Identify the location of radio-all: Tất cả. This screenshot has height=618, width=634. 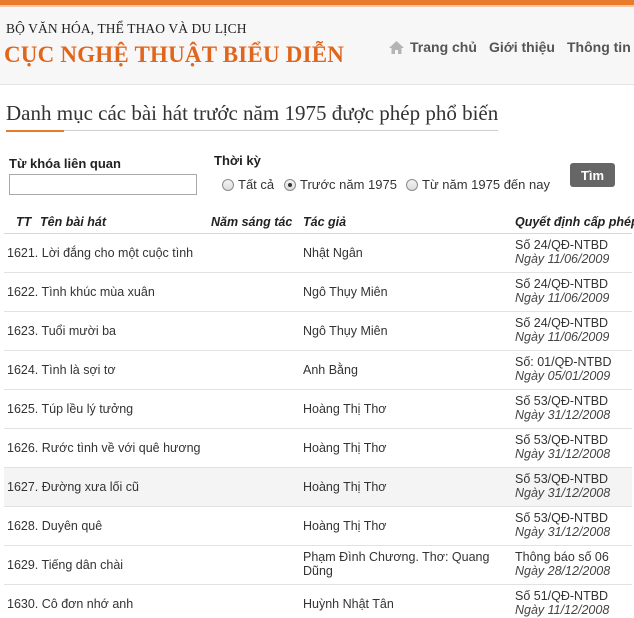
(248, 184).